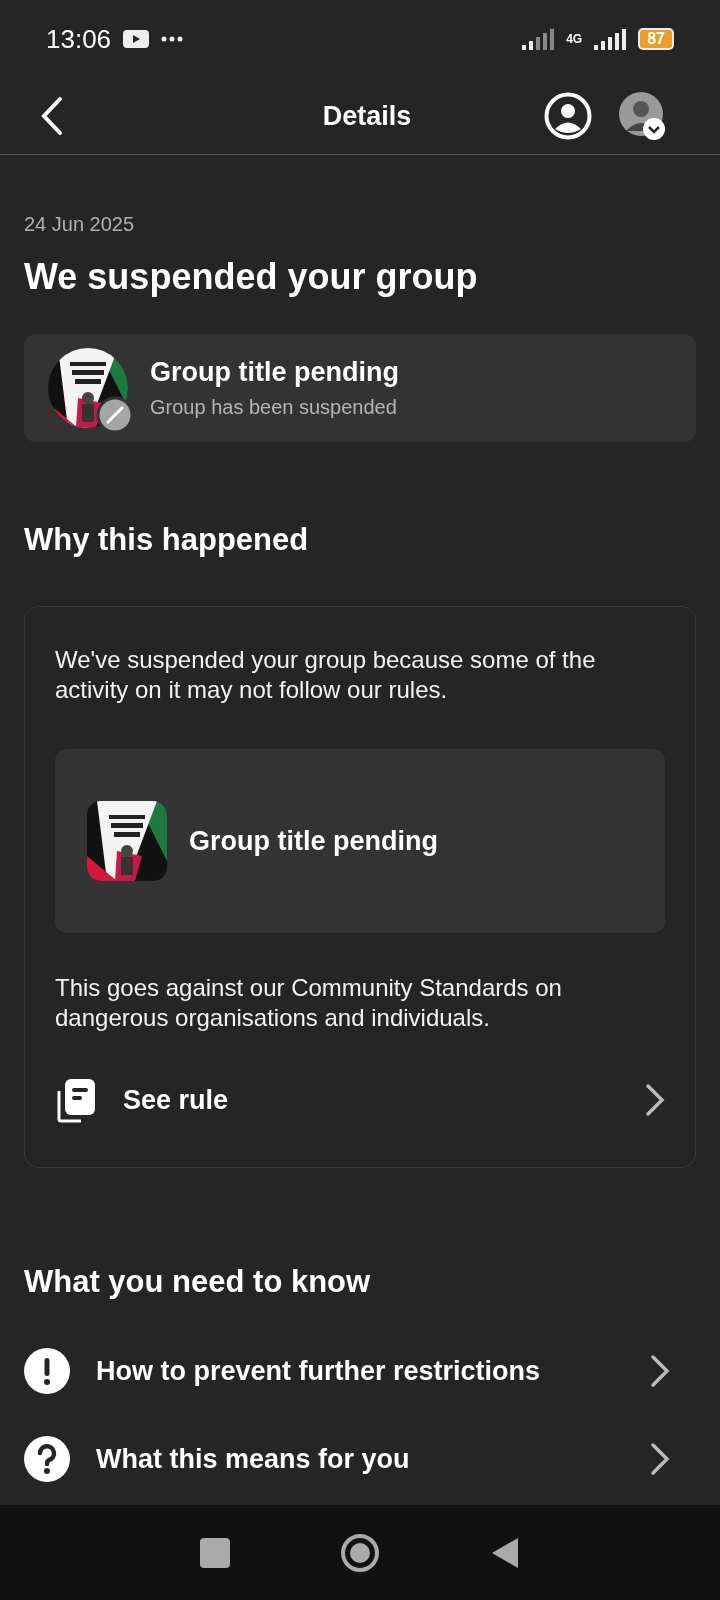 The image size is (720, 1600). What do you see at coordinates (136, 39) in the screenshot?
I see `video-play-icon` at bounding box center [136, 39].